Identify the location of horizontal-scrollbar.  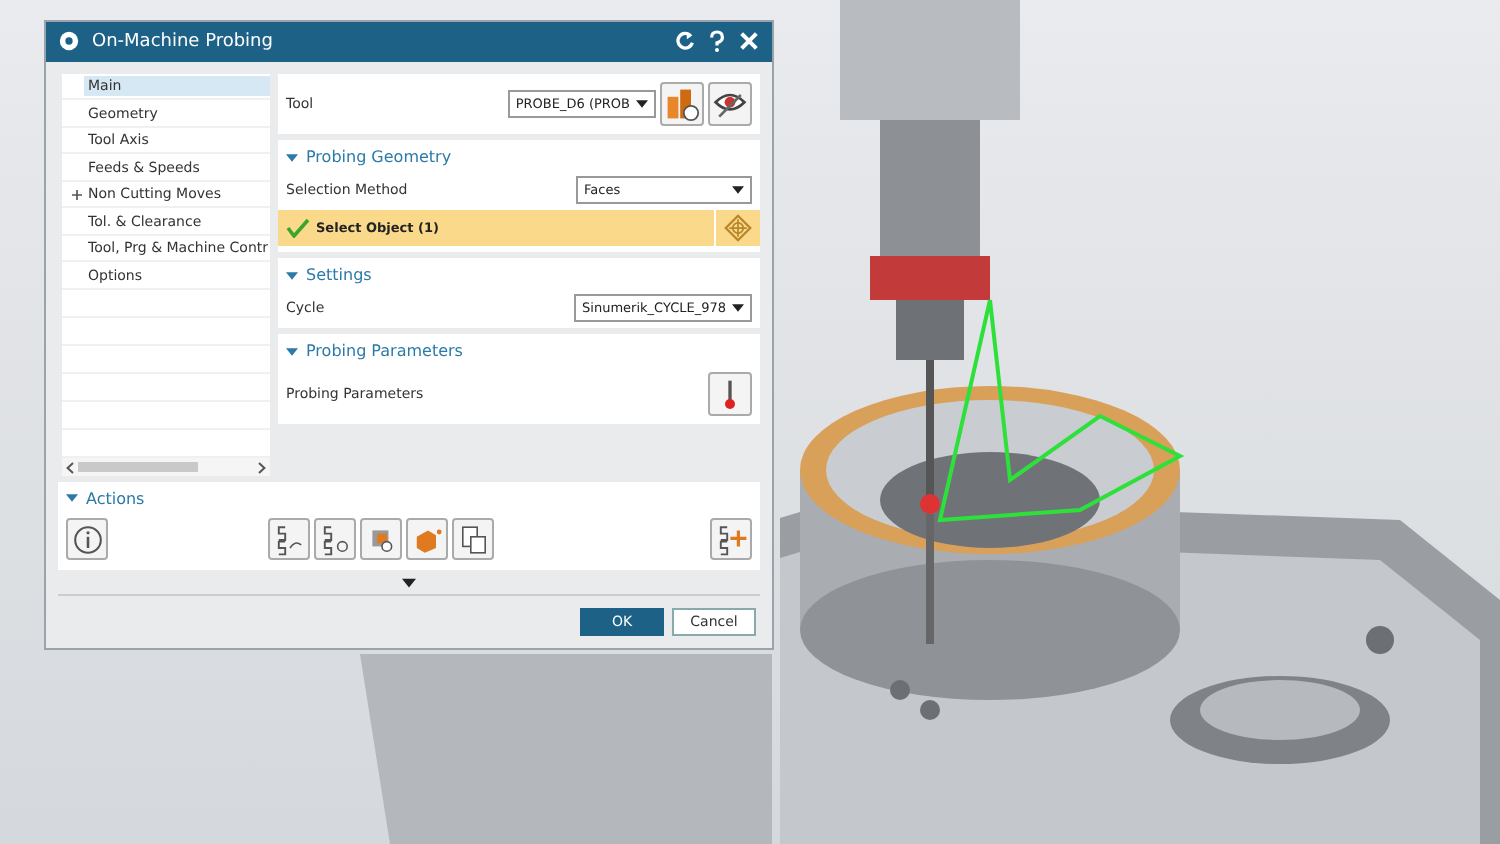
(166, 467).